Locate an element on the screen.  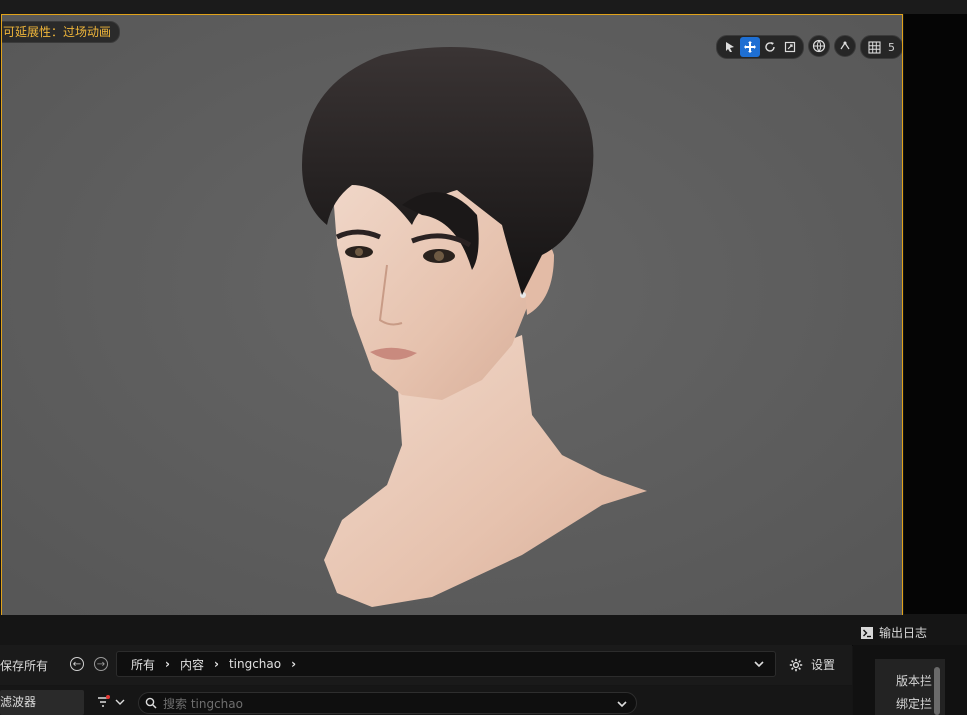
output-log-tab: 输出日志 is located at coordinates (894, 632).